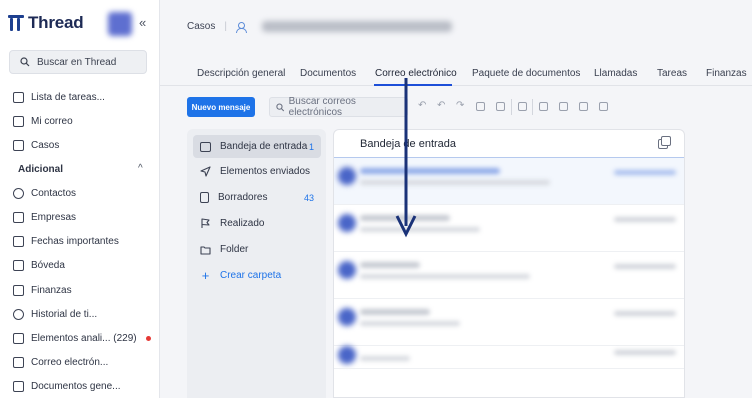 This screenshot has height=398, width=752. I want to click on create-folder-label: Crear carpeta, so click(251, 275).